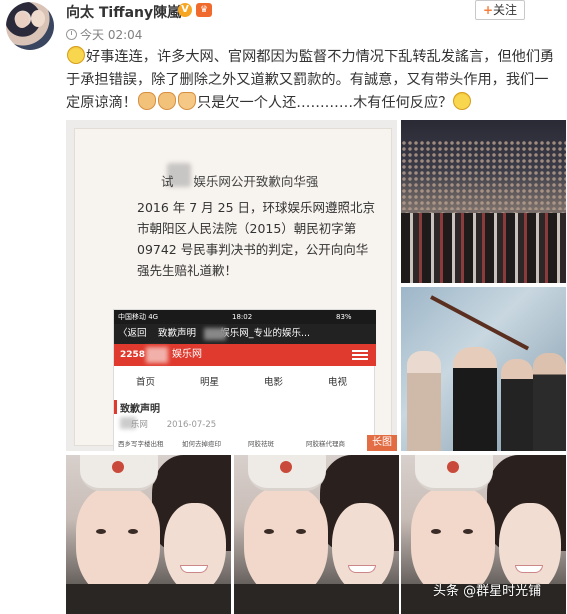 Image resolution: width=567 pixels, height=614 pixels. I want to click on phone-tab: 首页, so click(146, 382).